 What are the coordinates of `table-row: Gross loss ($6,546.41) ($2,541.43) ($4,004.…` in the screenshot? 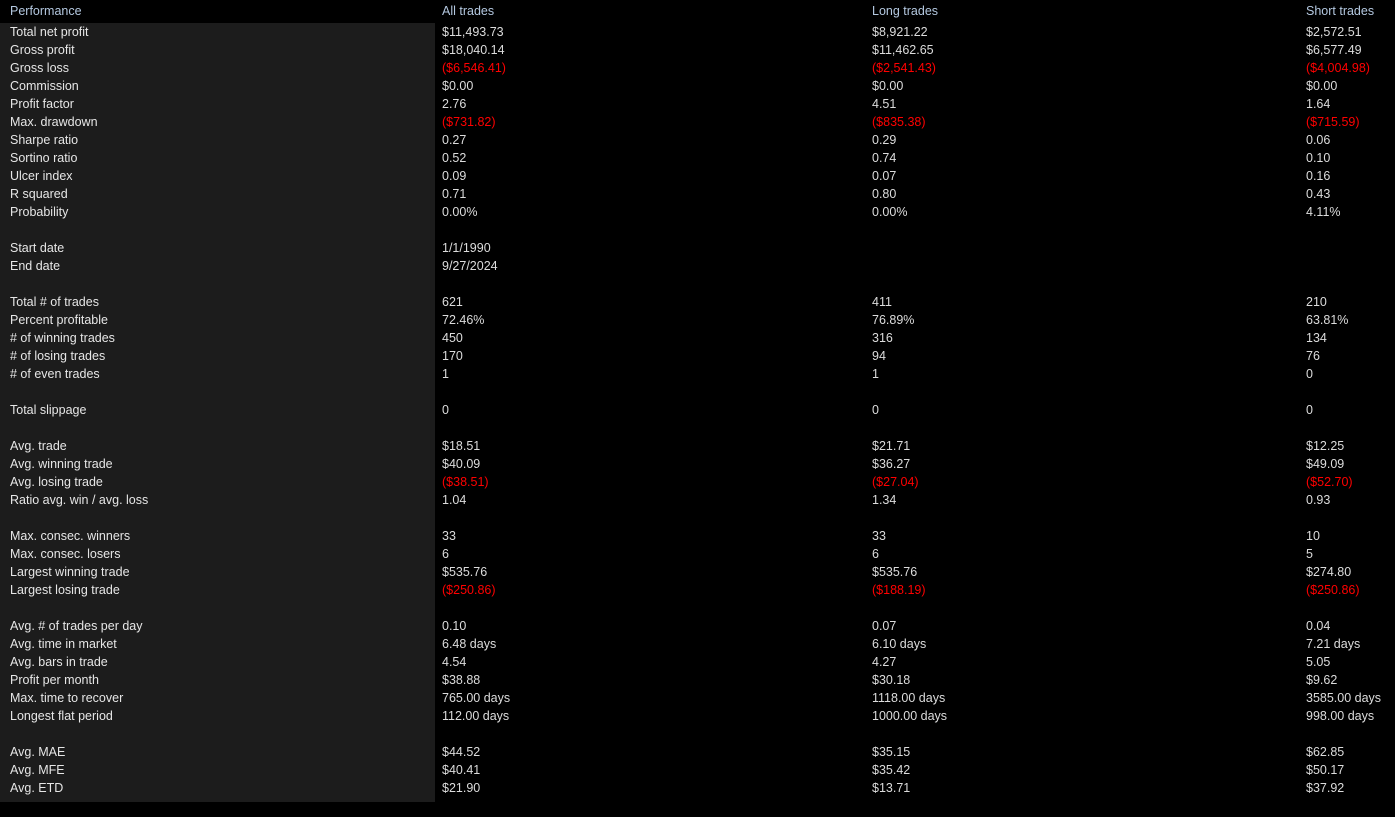 It's located at (697, 68).